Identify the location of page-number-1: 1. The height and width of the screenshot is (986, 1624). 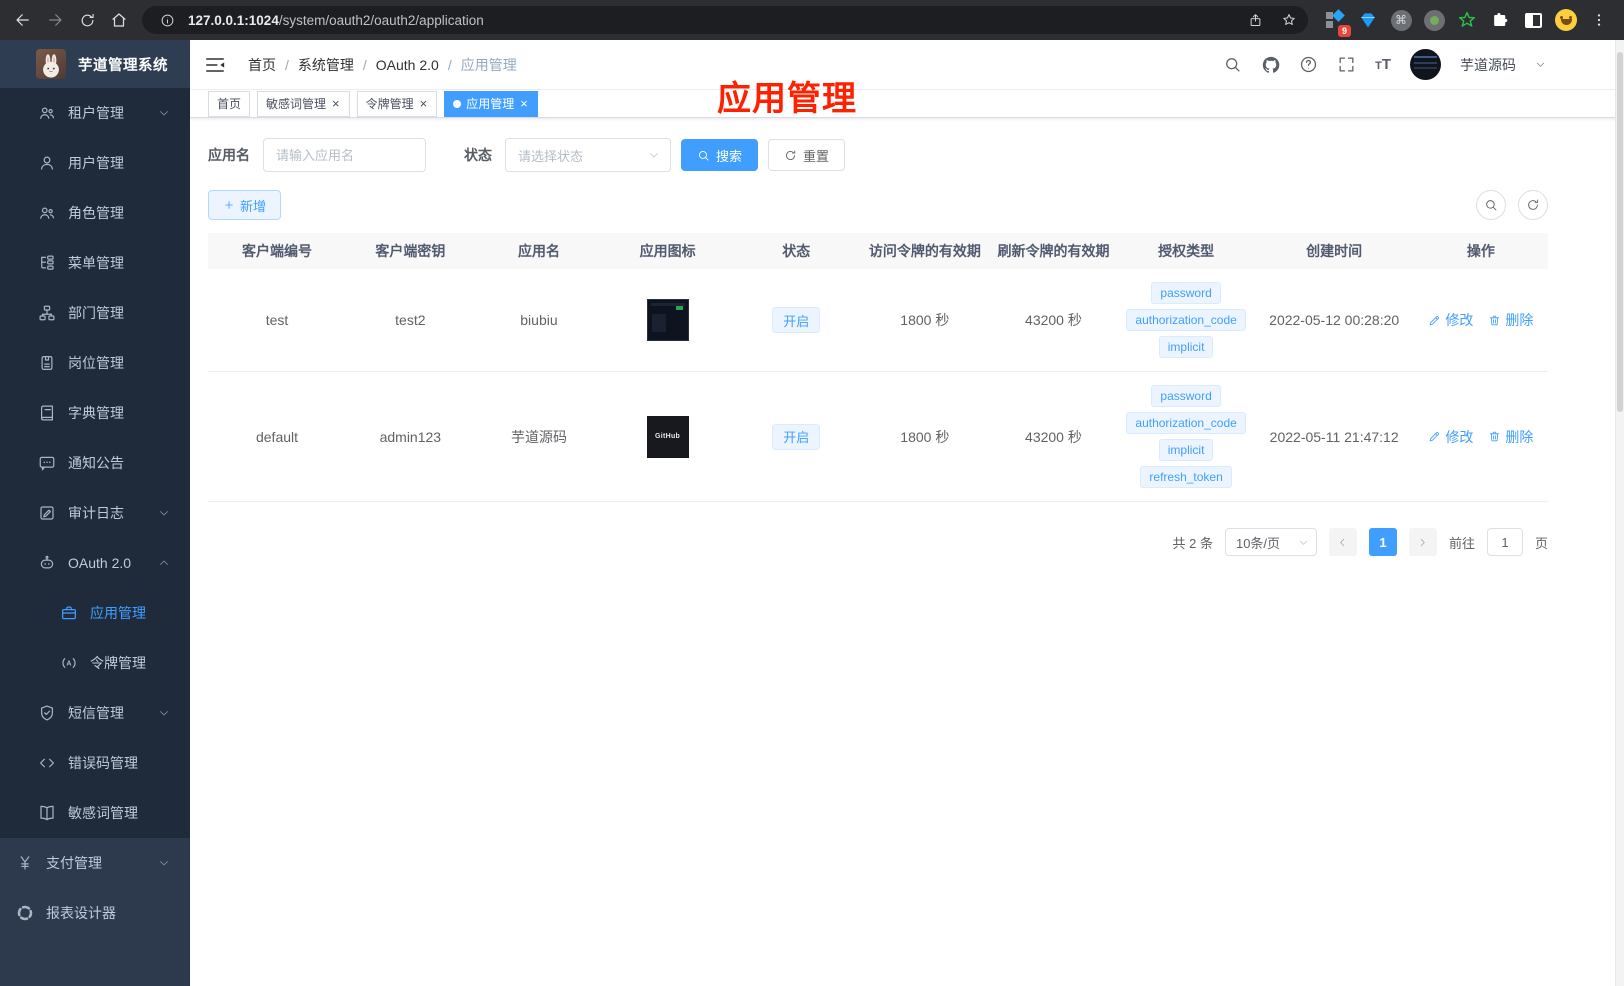
(1382, 542).